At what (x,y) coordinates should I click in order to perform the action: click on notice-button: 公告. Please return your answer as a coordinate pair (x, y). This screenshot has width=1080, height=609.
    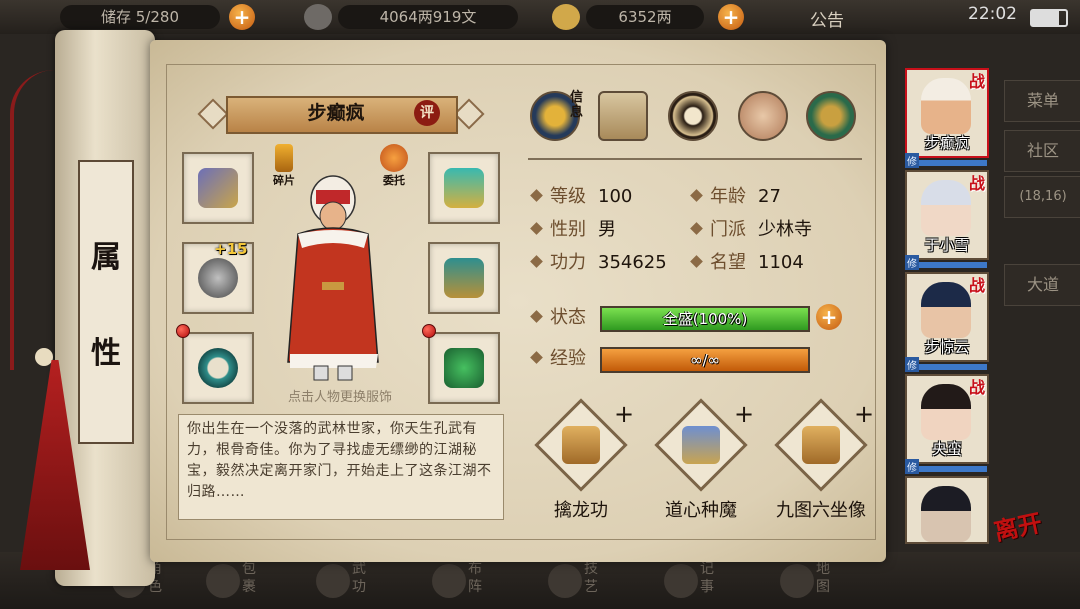
    Looking at the image, I should click on (827, 18).